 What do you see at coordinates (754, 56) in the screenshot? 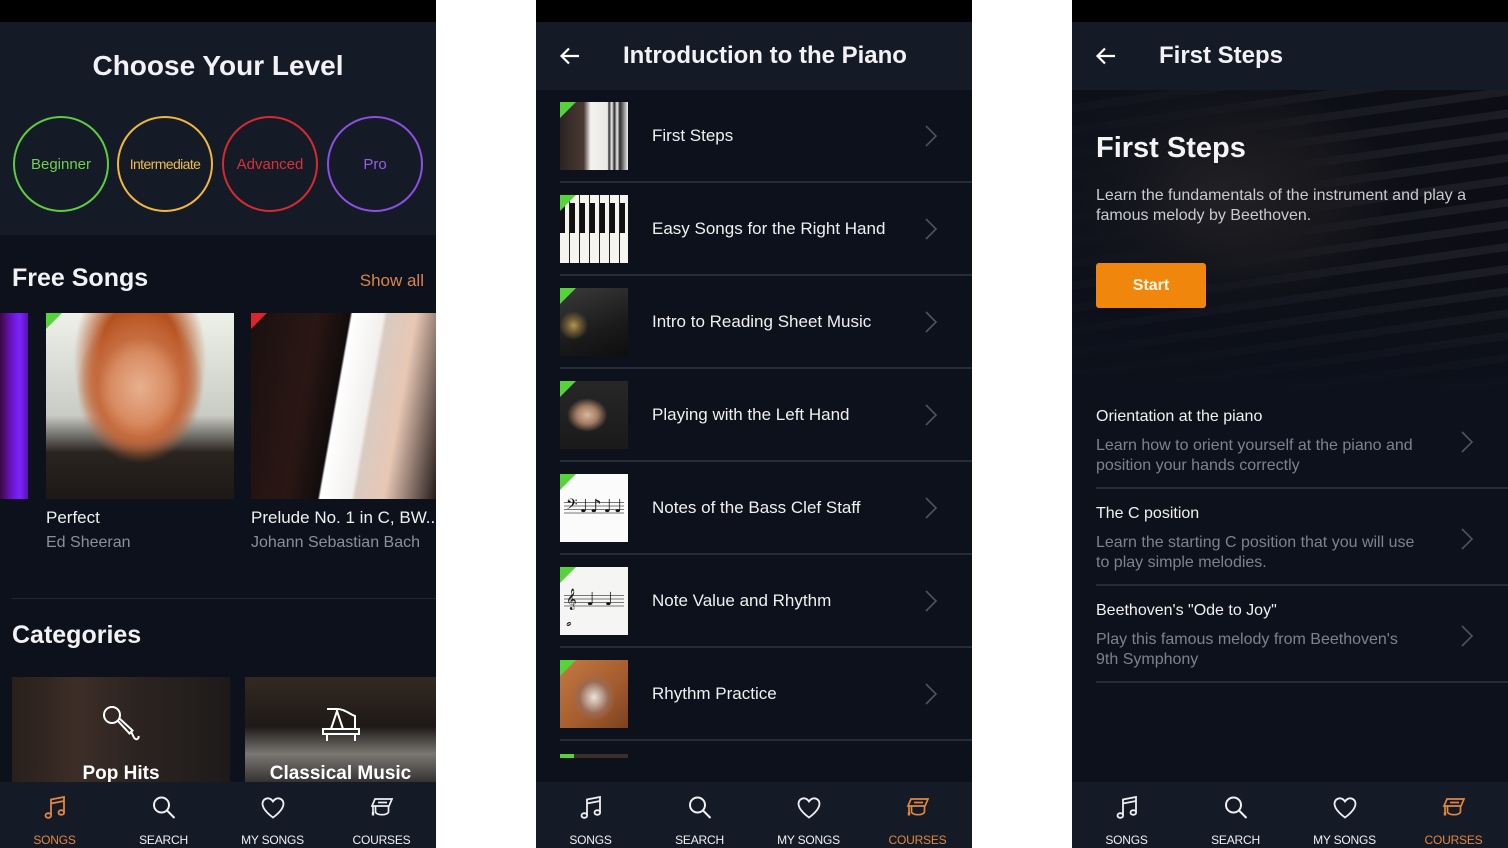
I see `app-bar: Introduction to the Piano` at bounding box center [754, 56].